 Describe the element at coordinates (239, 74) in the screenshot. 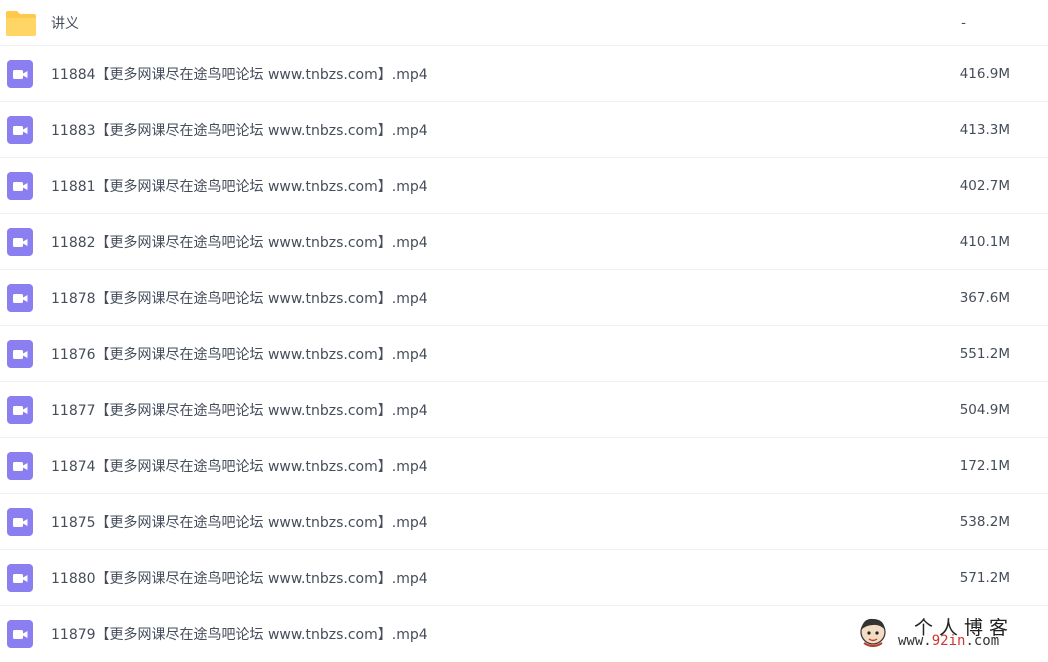

I see `file-name: 11884【更多网课尽在途鸟吧论坛 www.tnbzs.com】.mp4` at that location.